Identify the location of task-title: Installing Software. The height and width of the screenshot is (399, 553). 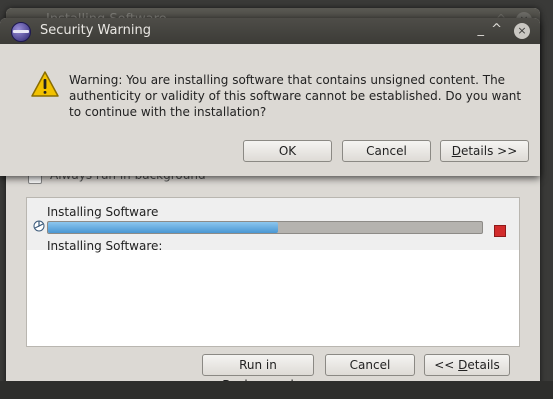
(103, 212).